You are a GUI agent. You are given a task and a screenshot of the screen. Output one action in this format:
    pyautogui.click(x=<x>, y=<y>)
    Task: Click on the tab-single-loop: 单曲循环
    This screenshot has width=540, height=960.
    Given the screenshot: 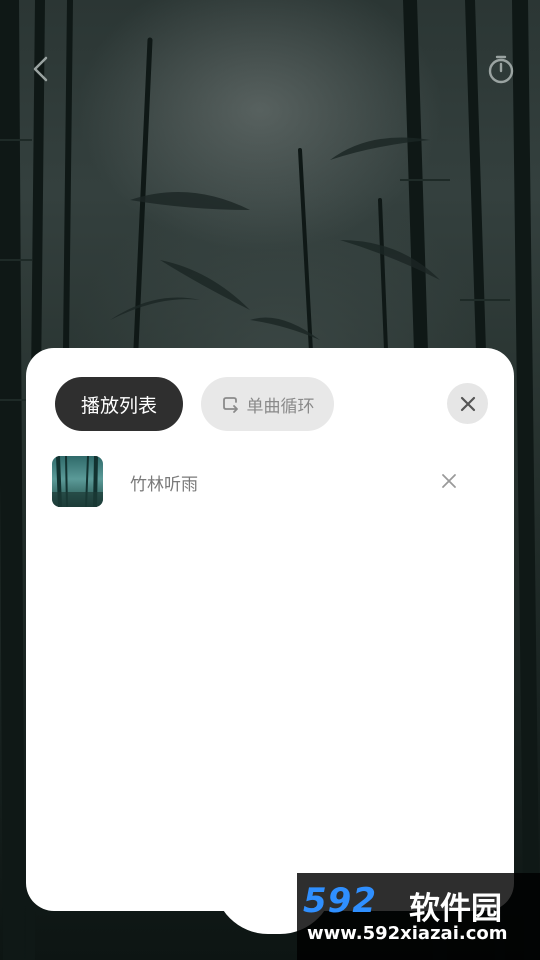 What is the action you would take?
    pyautogui.click(x=267, y=404)
    